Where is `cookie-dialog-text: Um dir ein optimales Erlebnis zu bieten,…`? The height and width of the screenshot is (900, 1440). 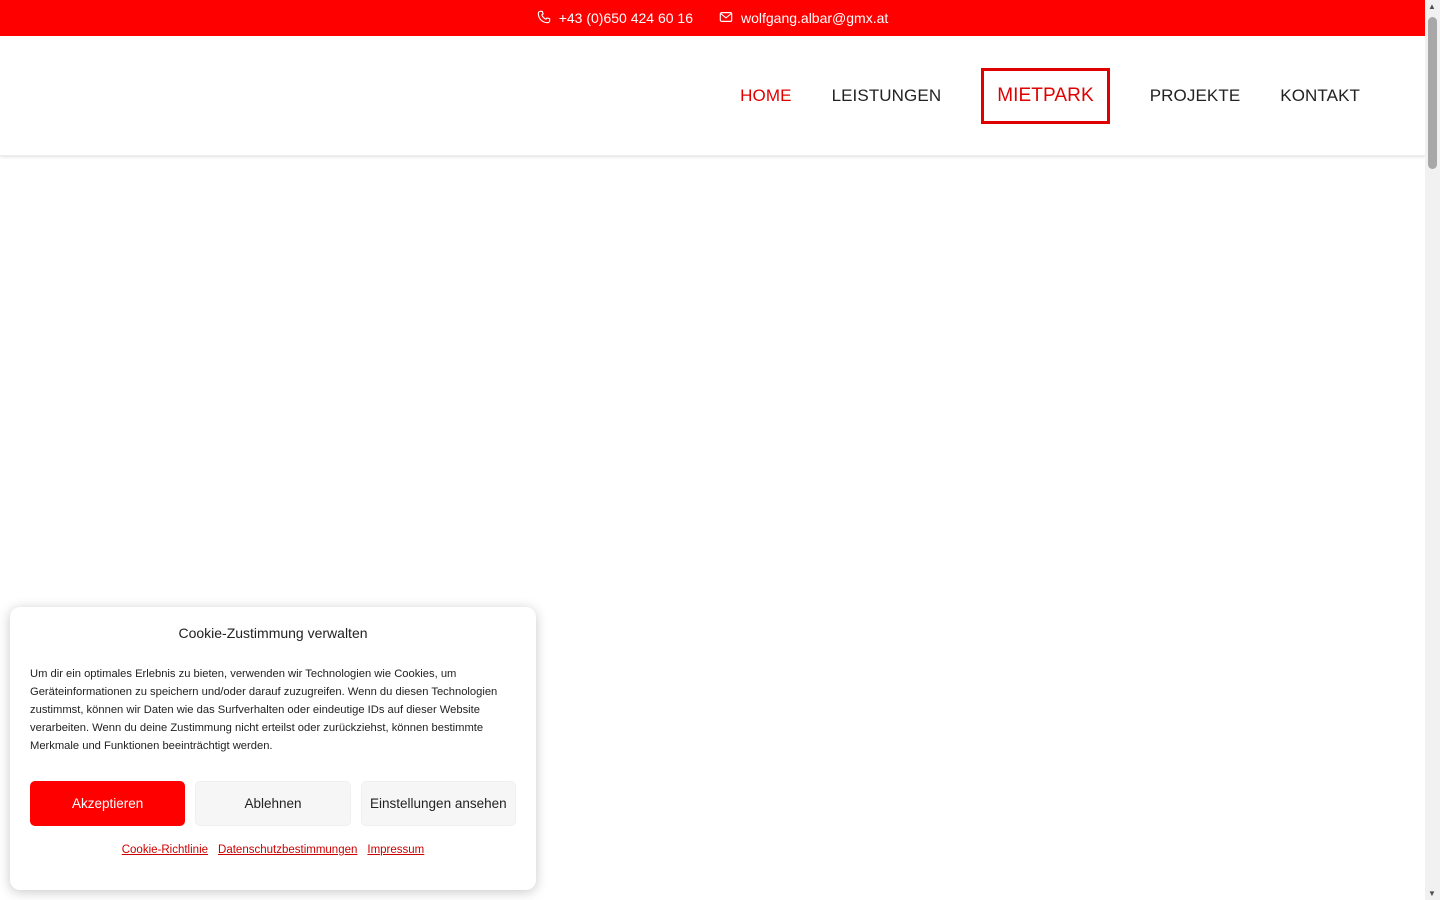 cookie-dialog-text: Um dir ein optimales Erlebnis zu bieten,… is located at coordinates (264, 710).